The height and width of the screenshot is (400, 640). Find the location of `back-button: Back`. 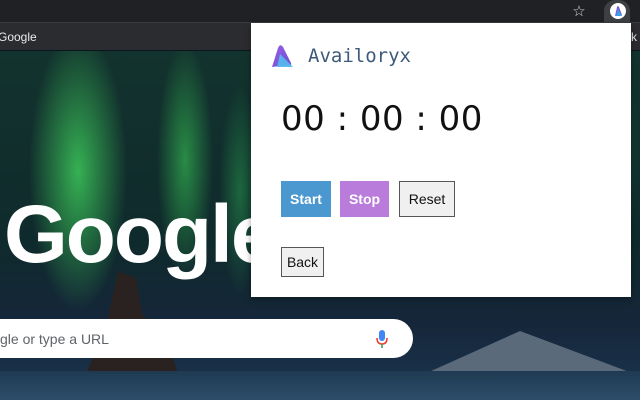

back-button: Back is located at coordinates (302, 262).